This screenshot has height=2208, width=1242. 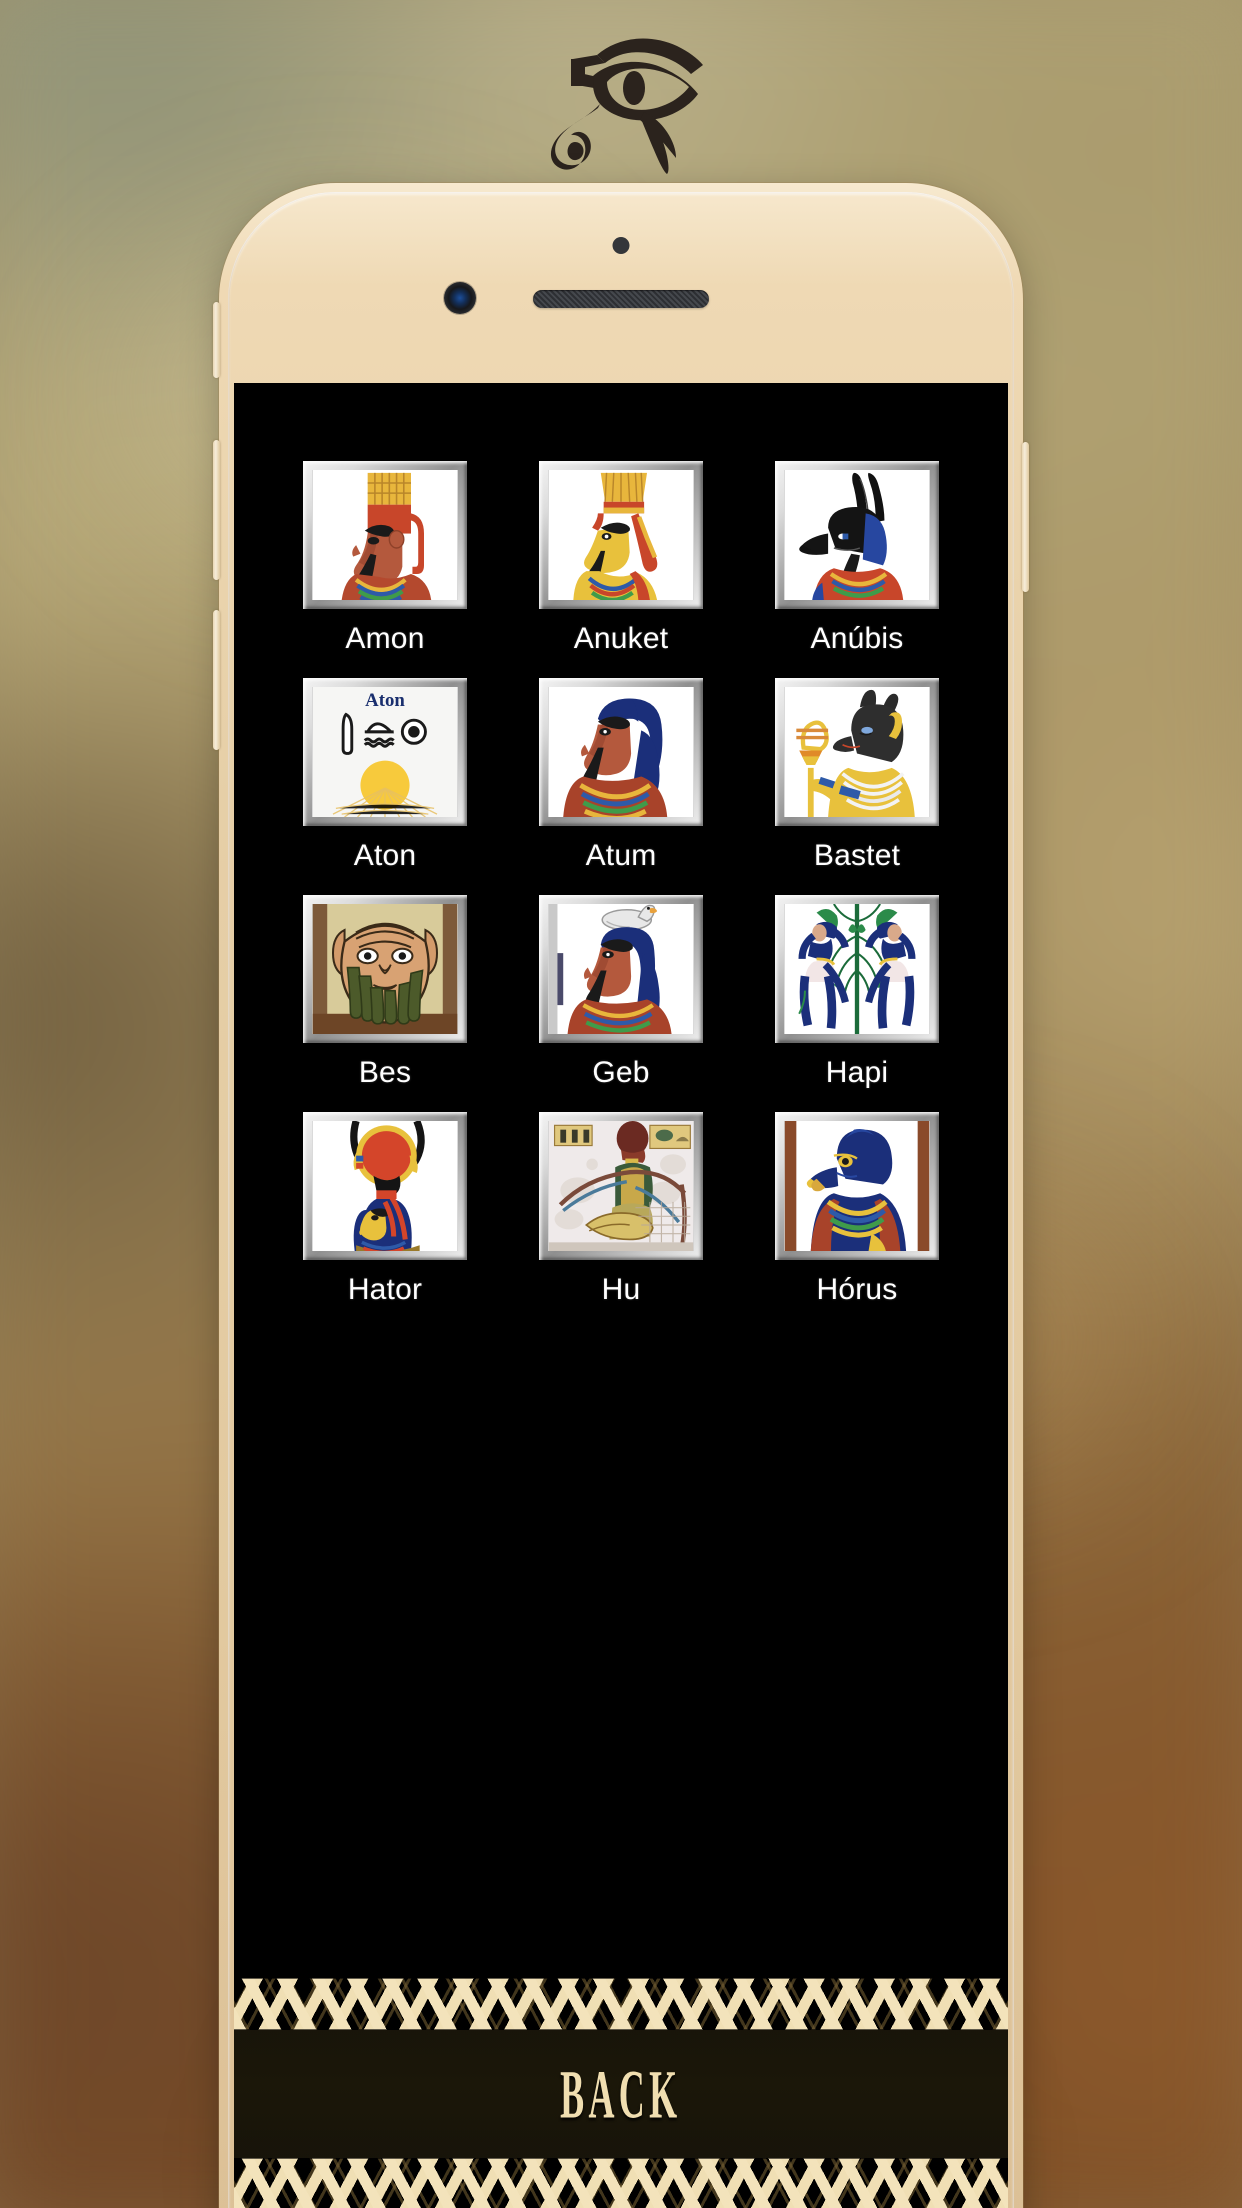 I want to click on god-tile-amon, so click(x=385, y=535).